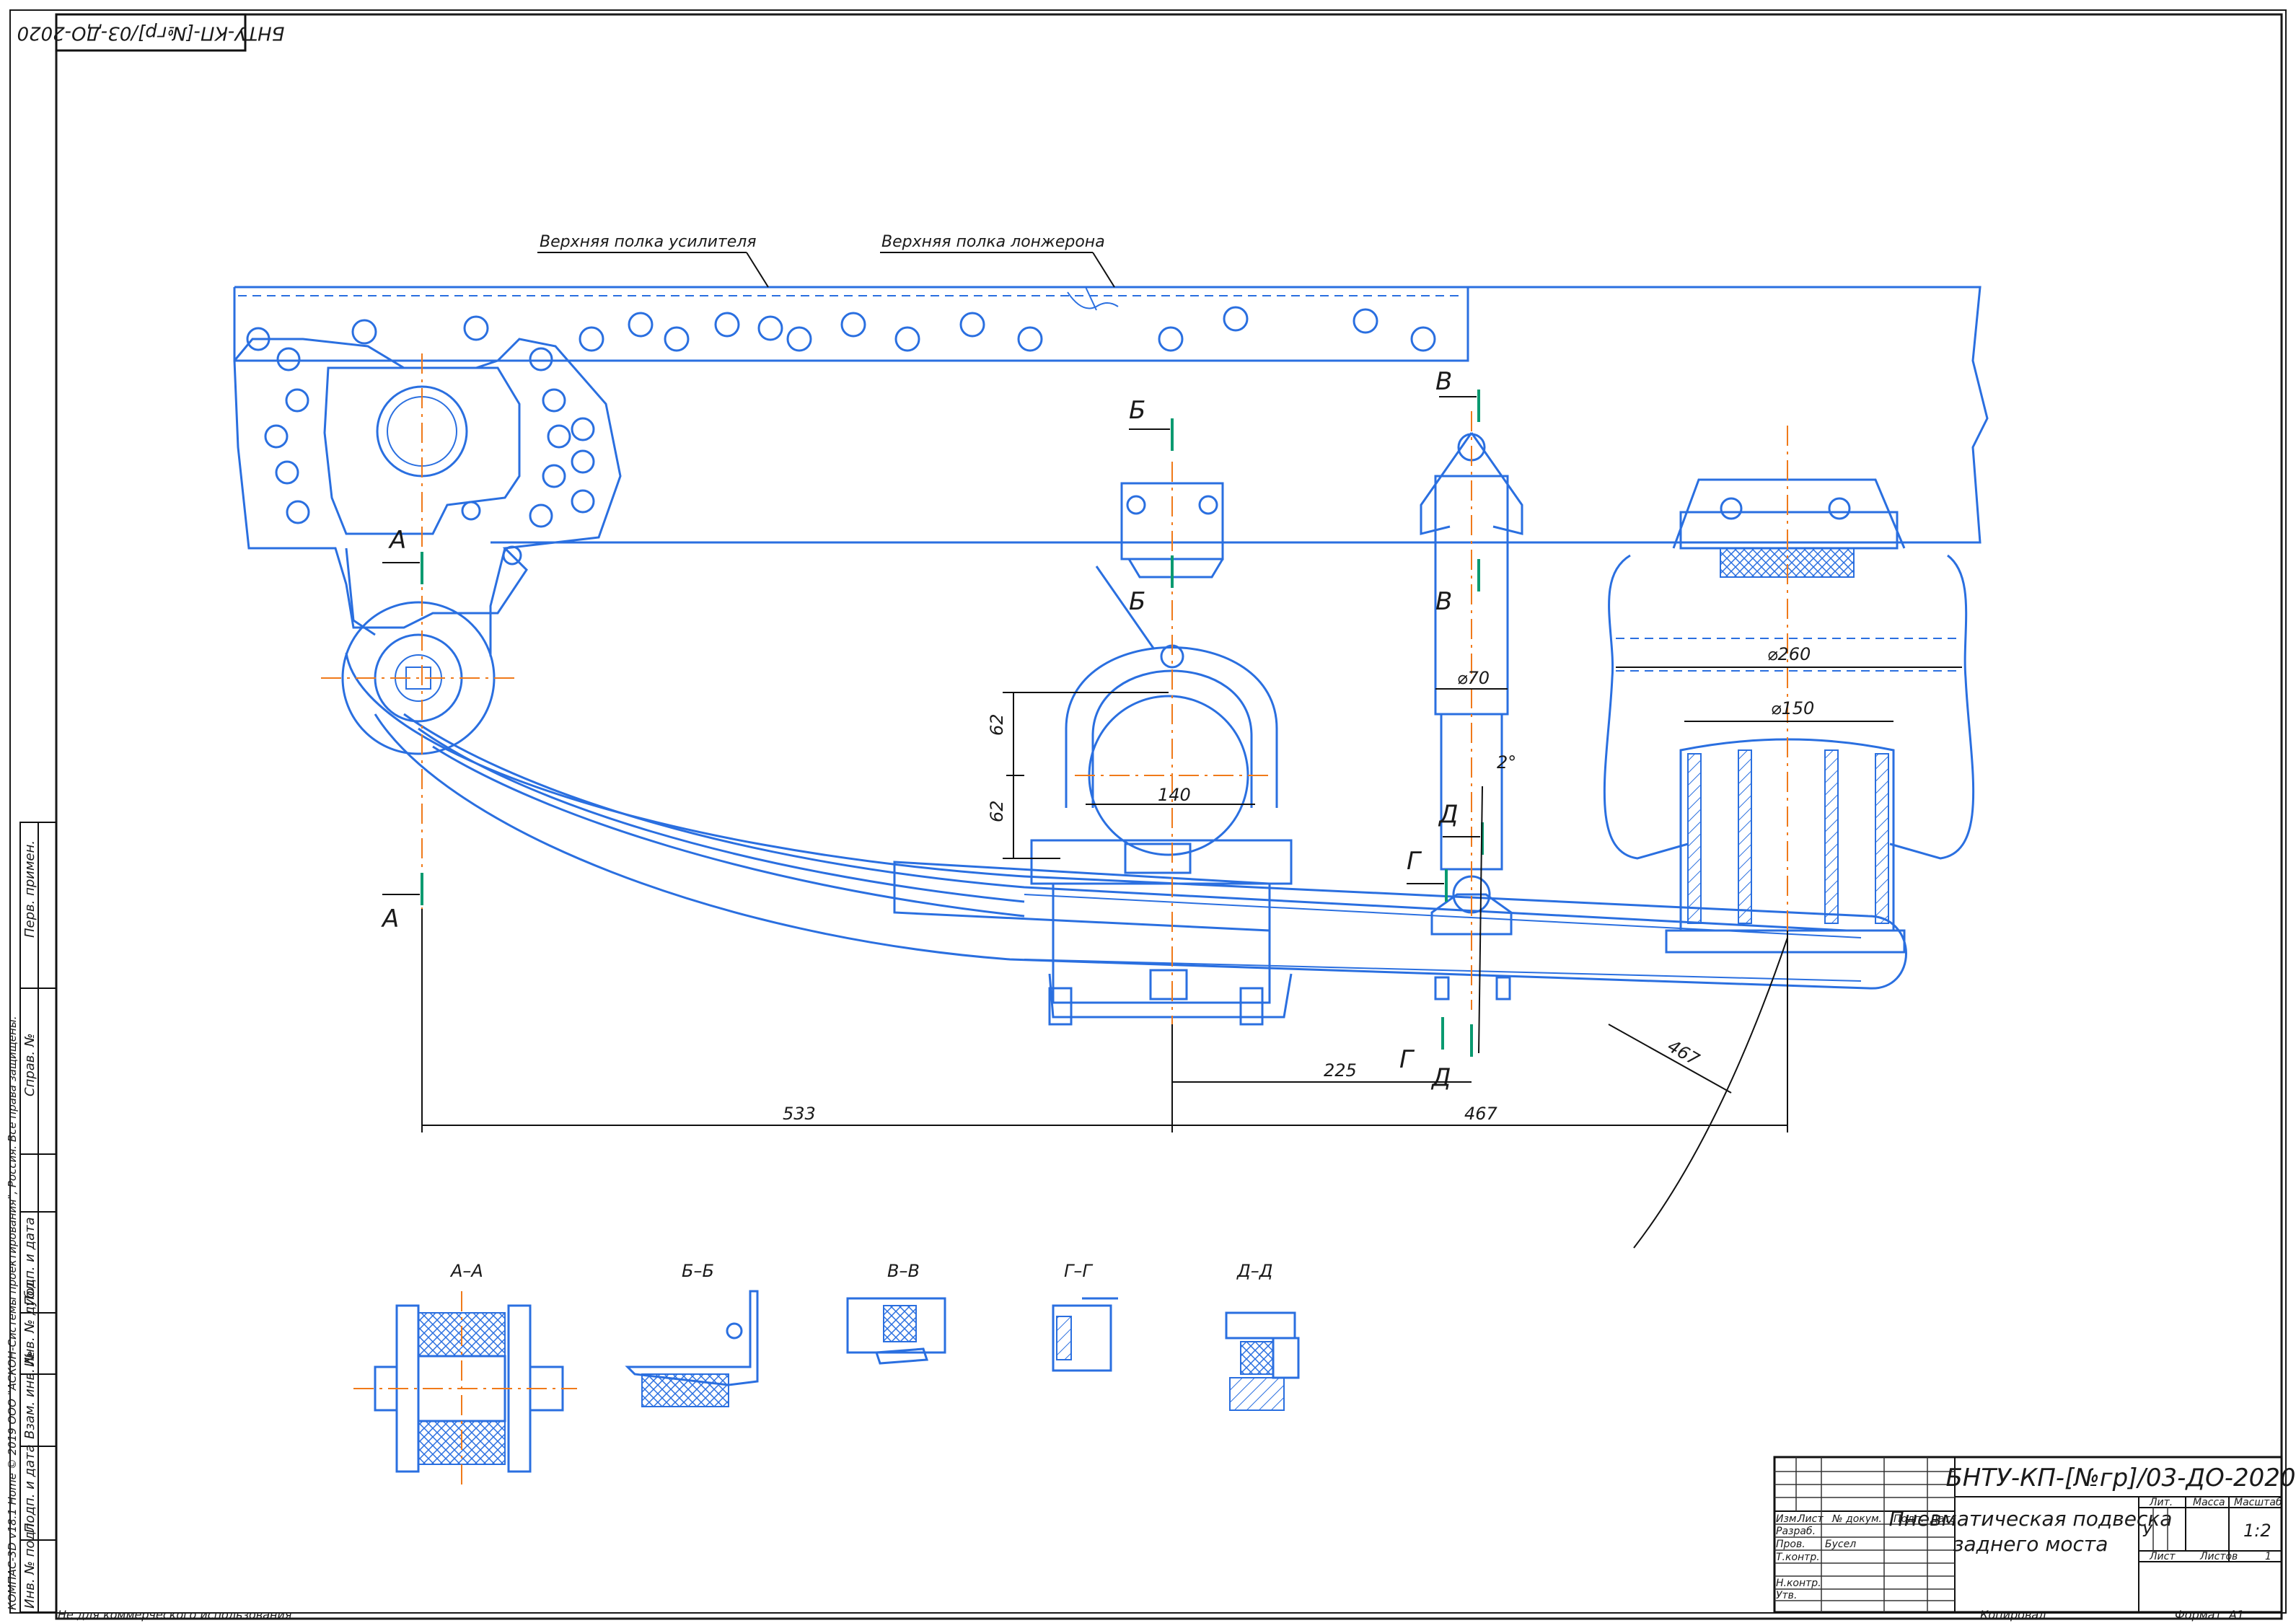 Image resolution: width=2296 pixels, height=1623 pixels. I want to click on mark-a-bottom: А, so click(390, 919).